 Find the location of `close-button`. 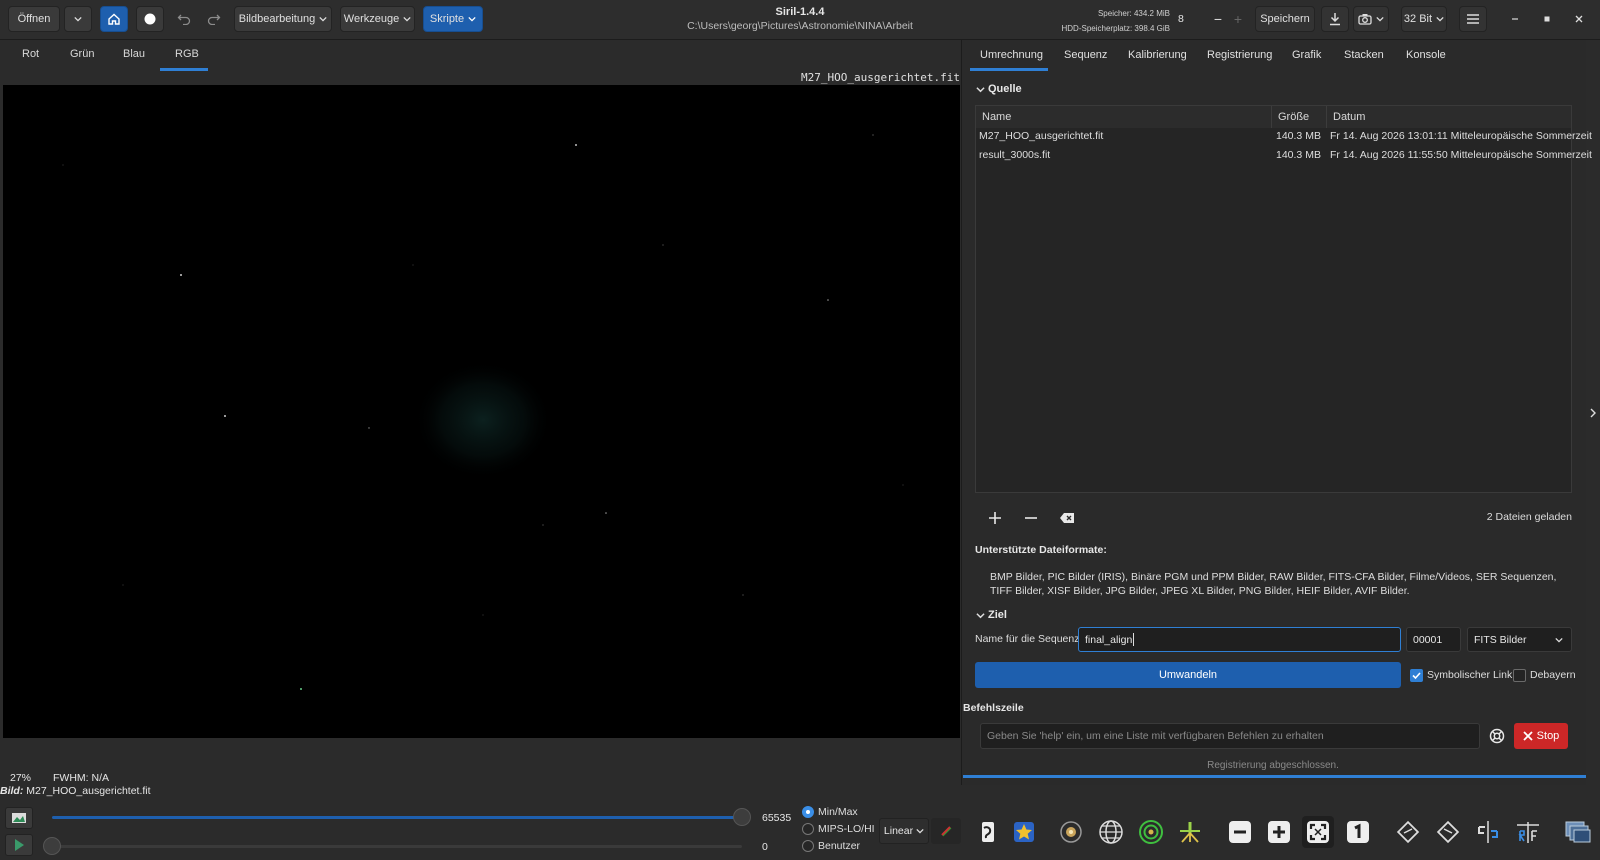

close-button is located at coordinates (1579, 19).